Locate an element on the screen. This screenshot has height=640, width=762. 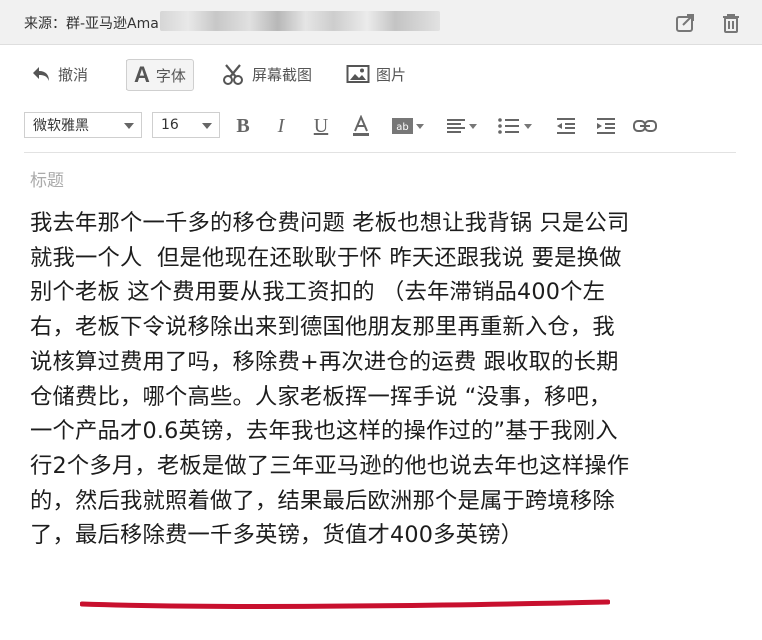
outdent-button is located at coordinates (566, 126).